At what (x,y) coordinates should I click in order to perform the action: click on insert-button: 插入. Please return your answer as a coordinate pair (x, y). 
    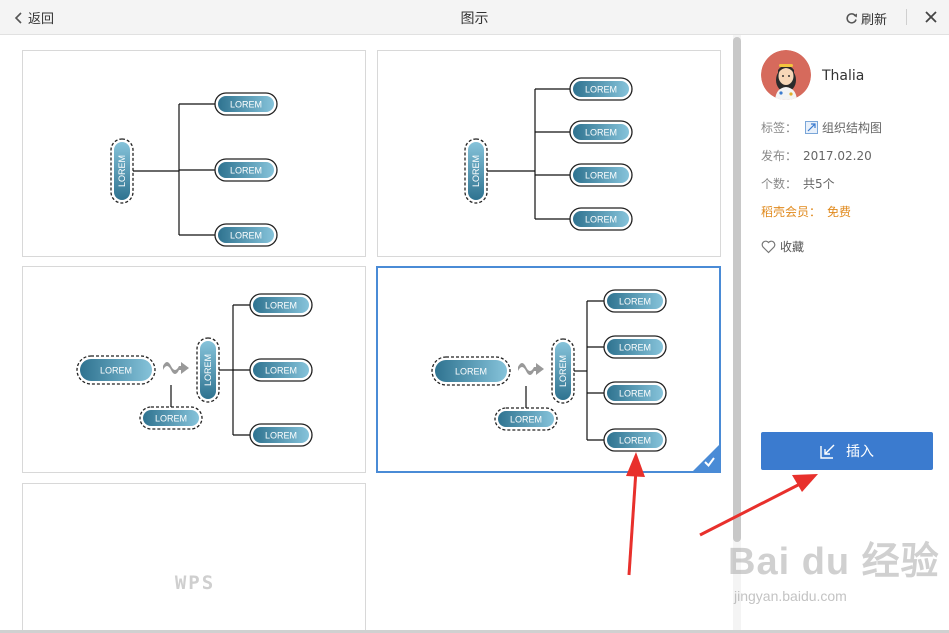
    Looking at the image, I should click on (847, 451).